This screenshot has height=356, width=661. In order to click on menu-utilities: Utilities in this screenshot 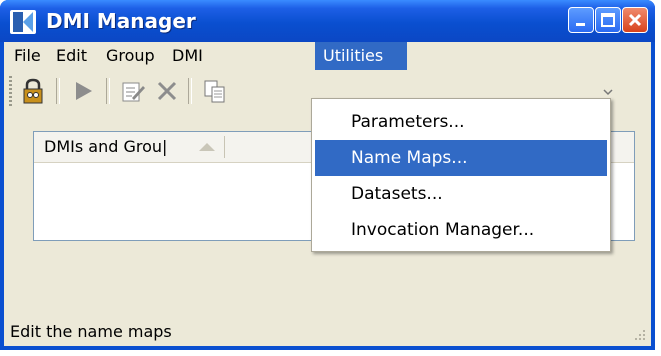, I will do `click(361, 56)`.